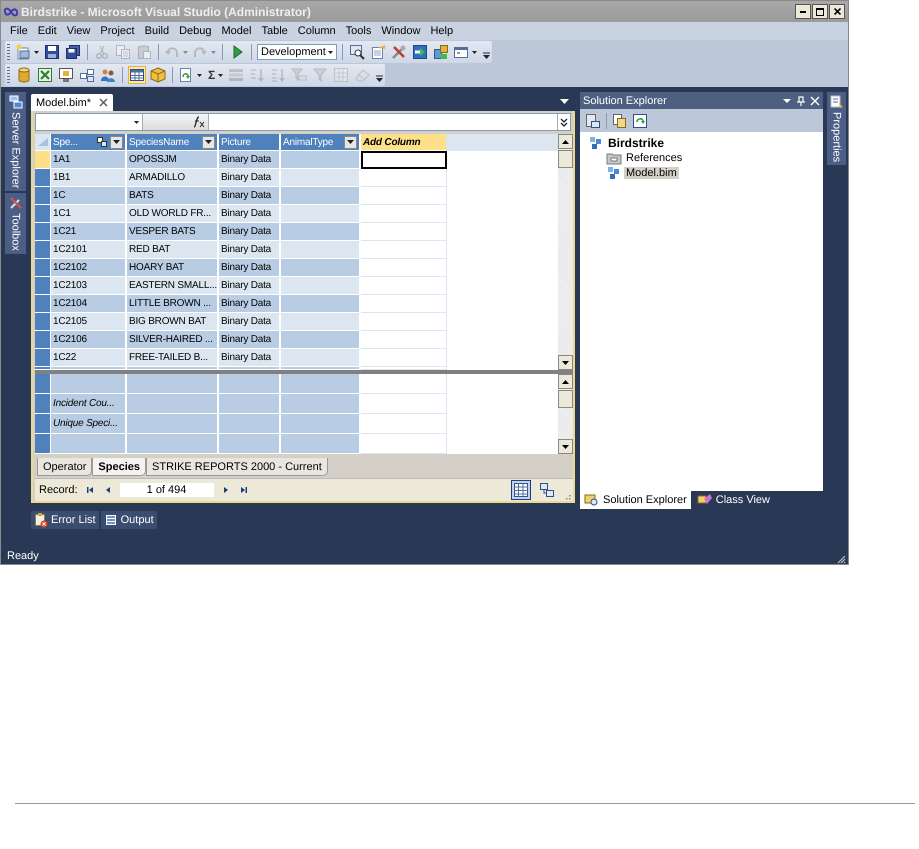  Describe the element at coordinates (66, 75) in the screenshot. I see `monitor-icon` at that location.